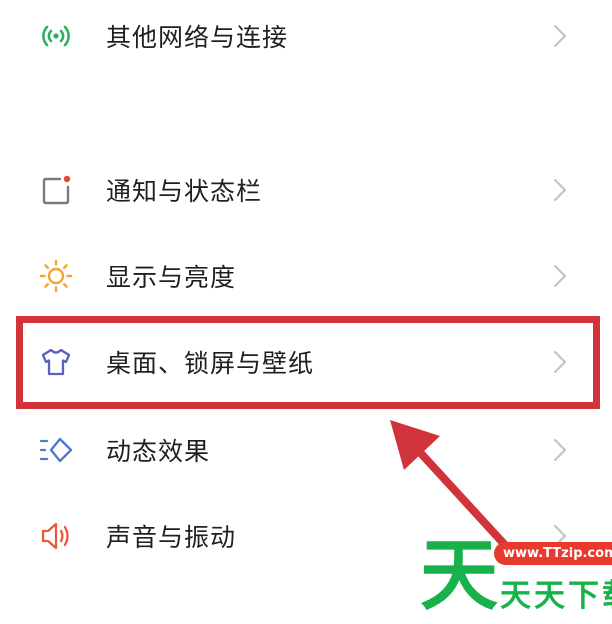 Image resolution: width=612 pixels, height=624 pixels. I want to click on motion-icon, so click(56, 450).